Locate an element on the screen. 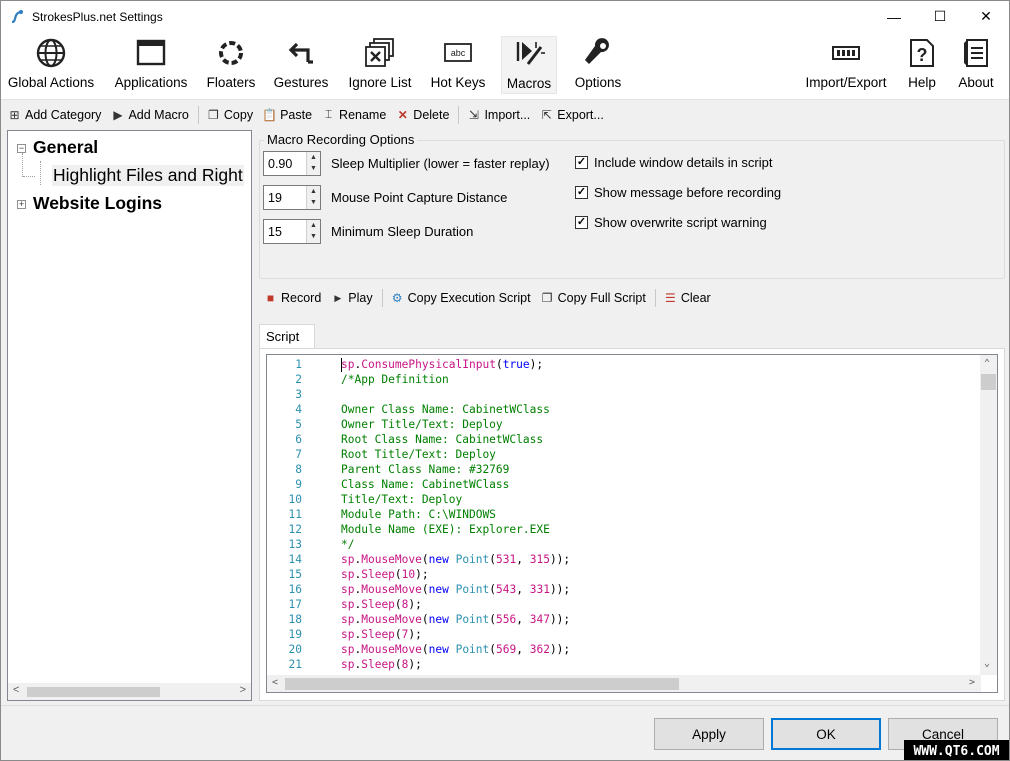  code-line: Title/Text: Deploy is located at coordinates (401, 499).